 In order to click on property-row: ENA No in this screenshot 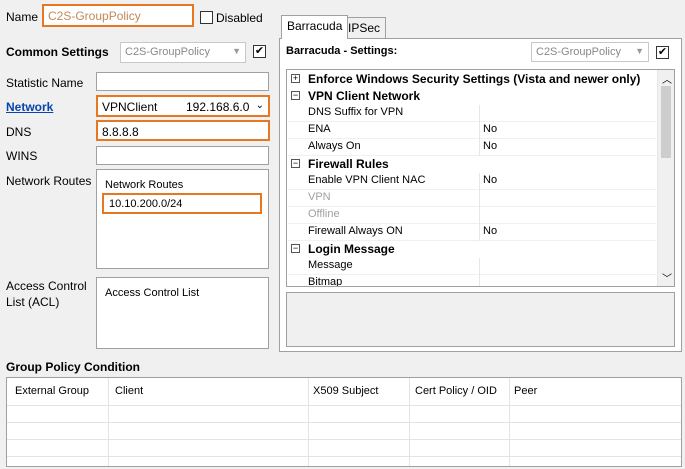, I will do `click(472, 130)`.